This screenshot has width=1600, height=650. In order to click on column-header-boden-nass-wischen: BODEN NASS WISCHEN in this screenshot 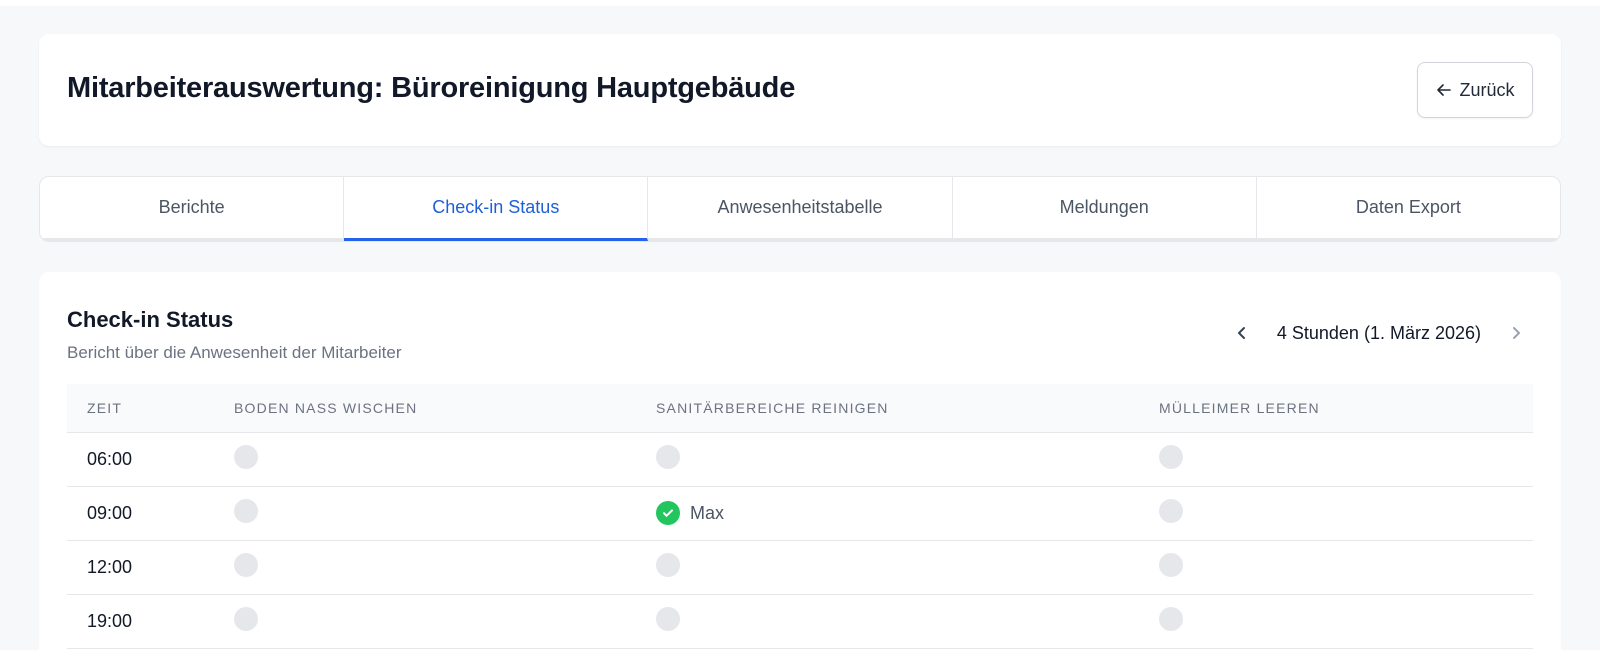, I will do `click(445, 408)`.